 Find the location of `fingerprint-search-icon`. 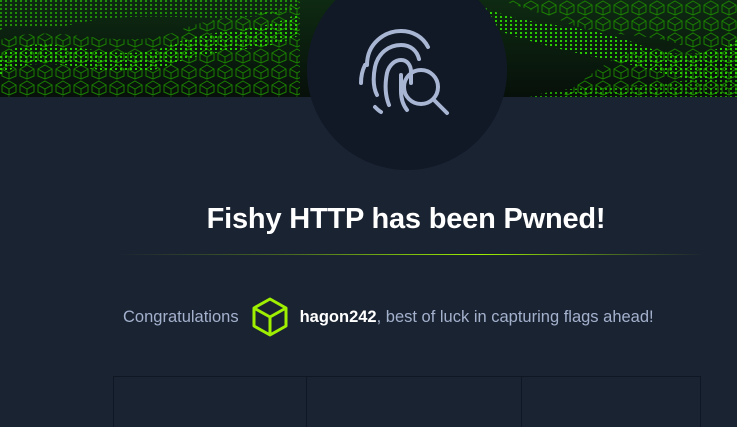

fingerprint-search-icon is located at coordinates (404, 71).